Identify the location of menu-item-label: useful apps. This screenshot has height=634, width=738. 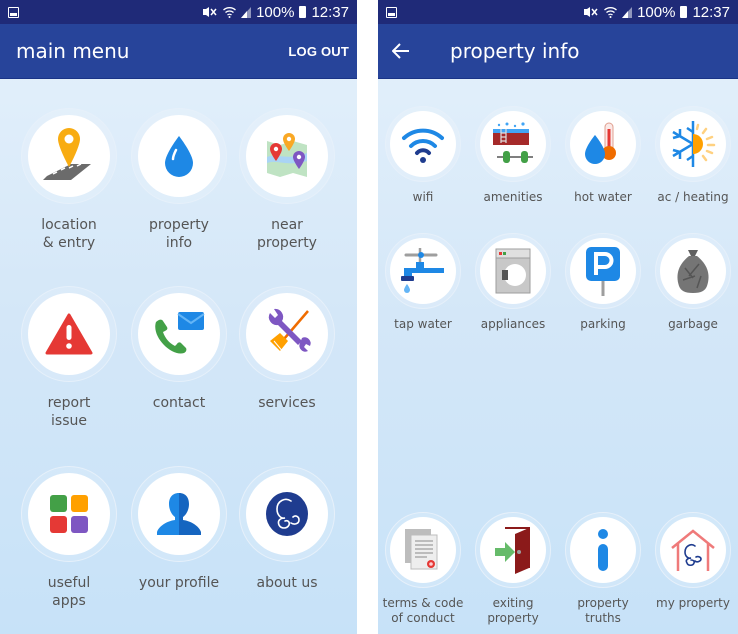
(69, 592).